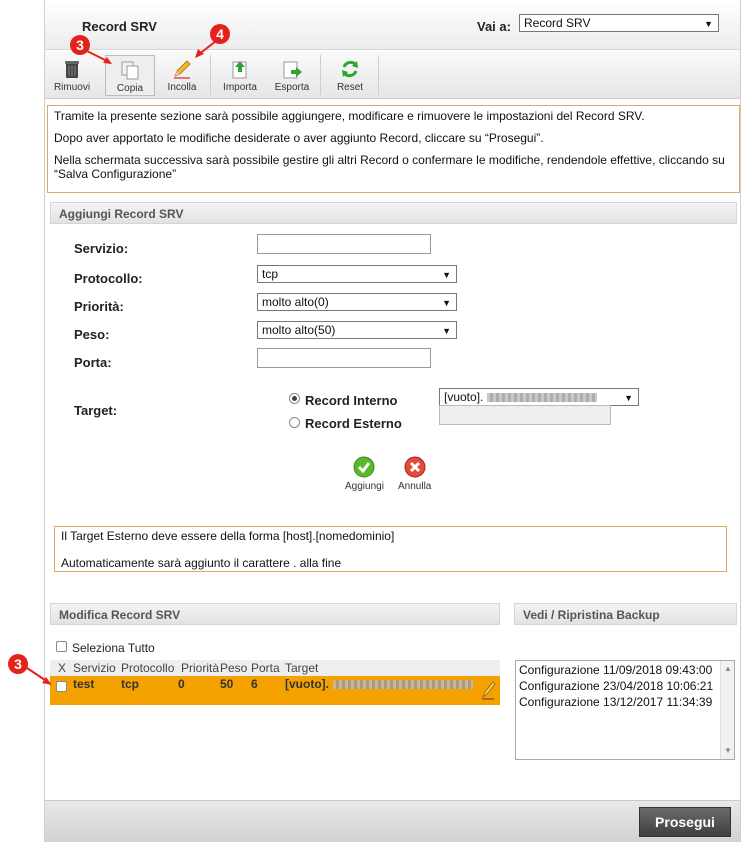  Describe the element at coordinates (294, 422) in the screenshot. I see `record-esterno-radio` at that location.